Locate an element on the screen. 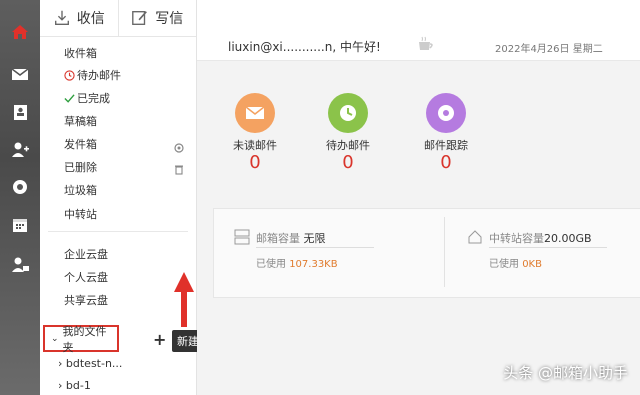 Image resolution: width=640 pixels, height=395 pixels. receive-label: 收信 is located at coordinates (90, 19).